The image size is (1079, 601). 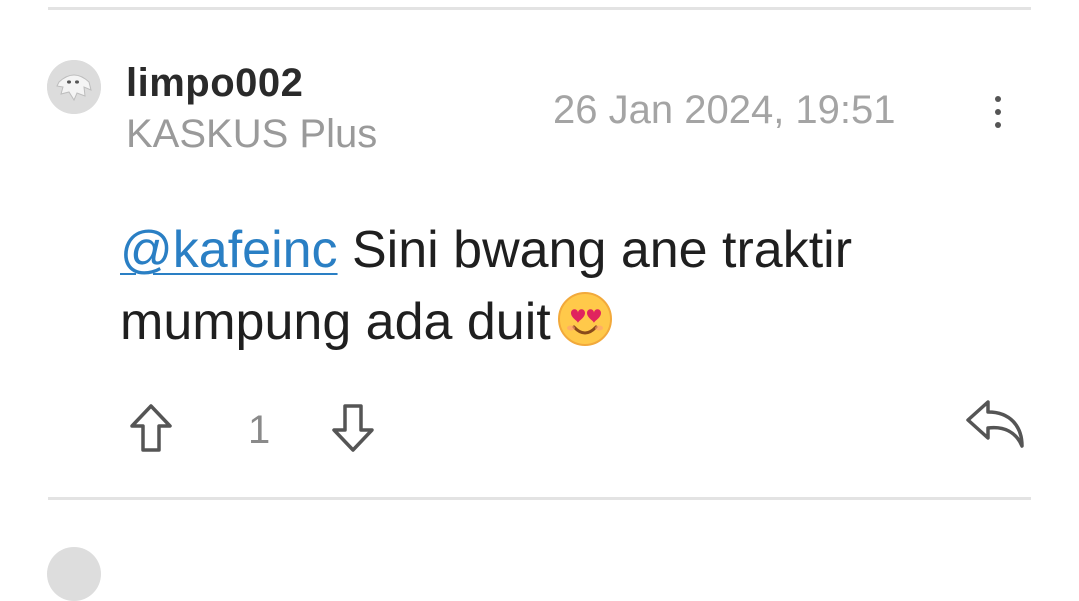 I want to click on reply-button, so click(x=995, y=423).